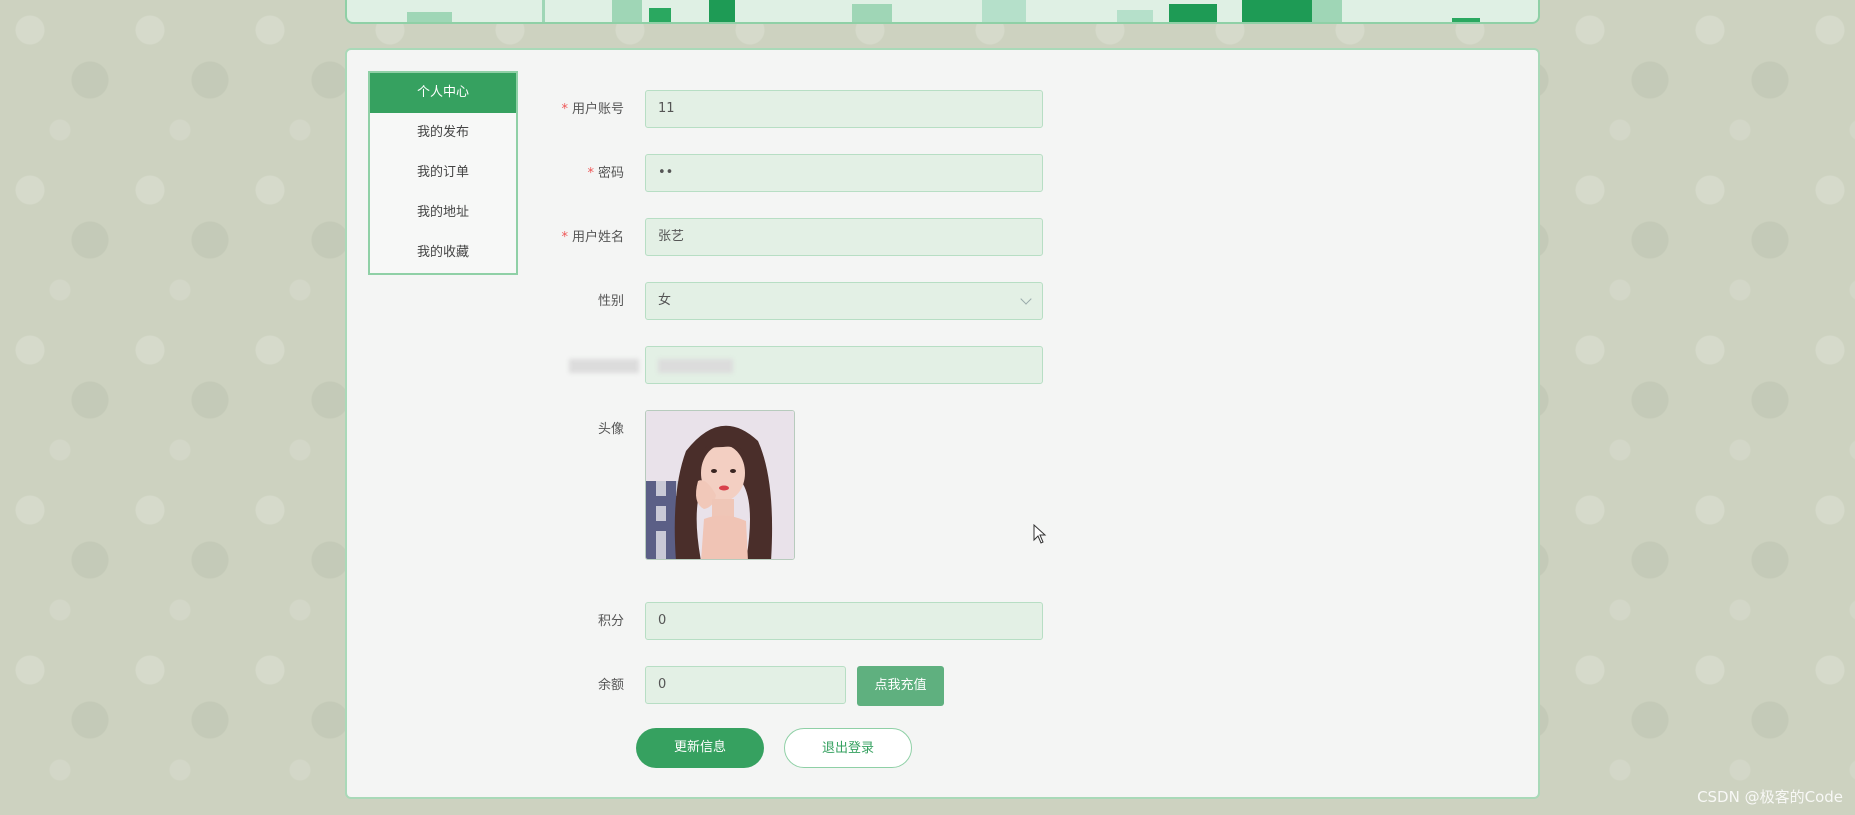 The height and width of the screenshot is (815, 1855). I want to click on skyline-illustration, so click(943, 11).